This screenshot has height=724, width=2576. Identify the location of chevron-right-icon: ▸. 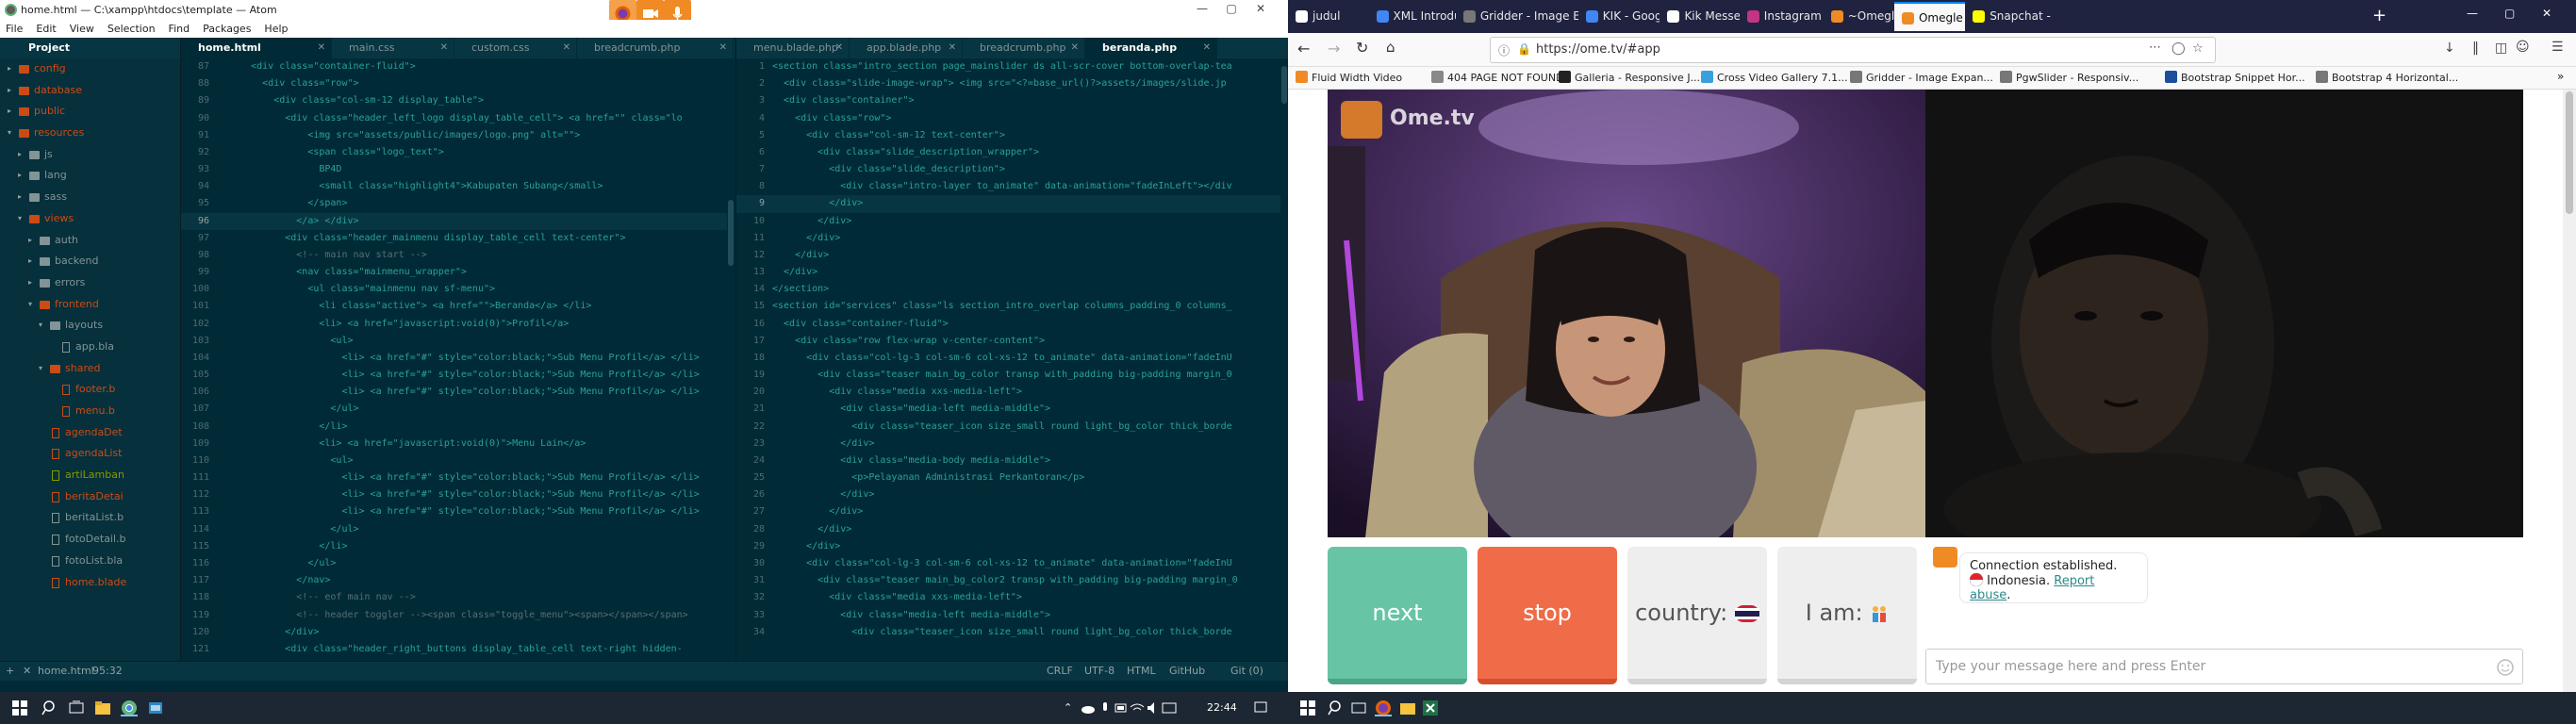
(20, 175).